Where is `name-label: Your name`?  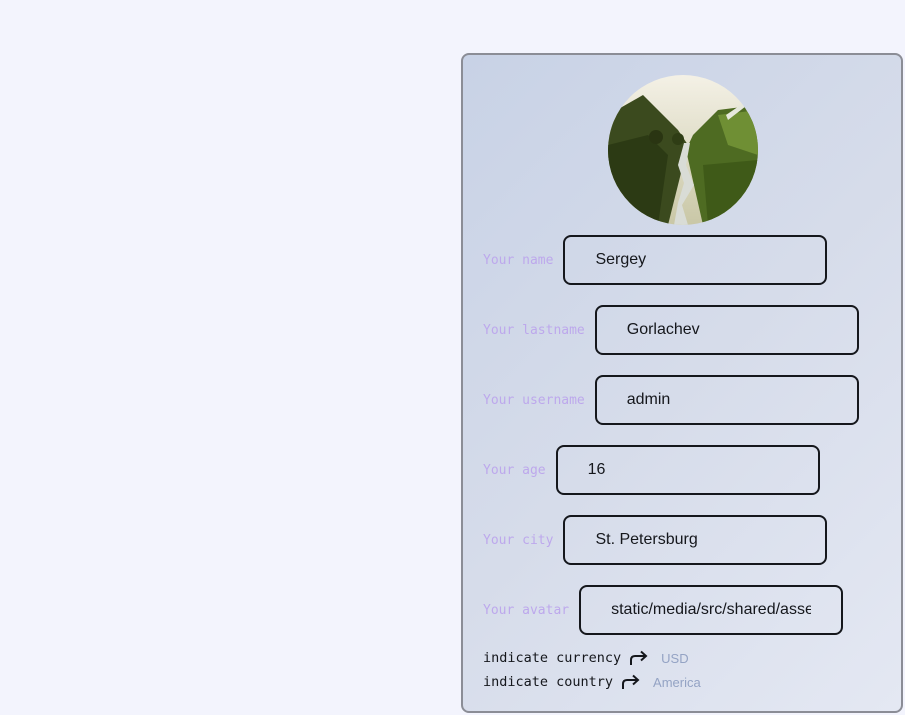
name-label: Your name is located at coordinates (518, 260).